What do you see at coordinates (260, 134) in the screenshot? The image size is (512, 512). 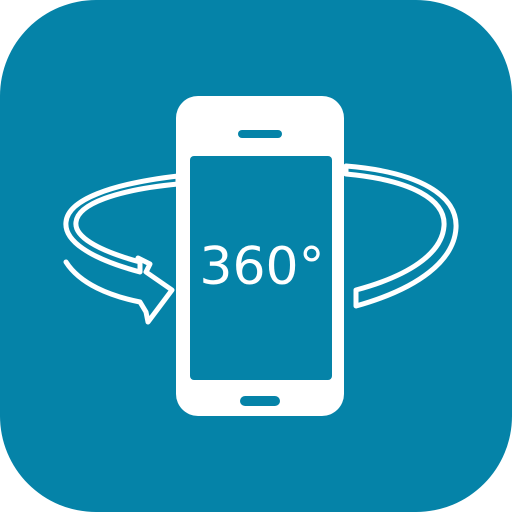 I see `smartphone-earpiece` at bounding box center [260, 134].